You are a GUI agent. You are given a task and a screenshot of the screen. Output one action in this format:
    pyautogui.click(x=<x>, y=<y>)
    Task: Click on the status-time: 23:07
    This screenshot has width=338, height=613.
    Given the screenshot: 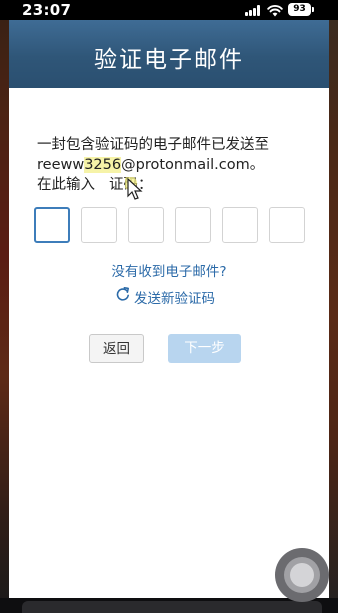 What is the action you would take?
    pyautogui.click(x=47, y=10)
    